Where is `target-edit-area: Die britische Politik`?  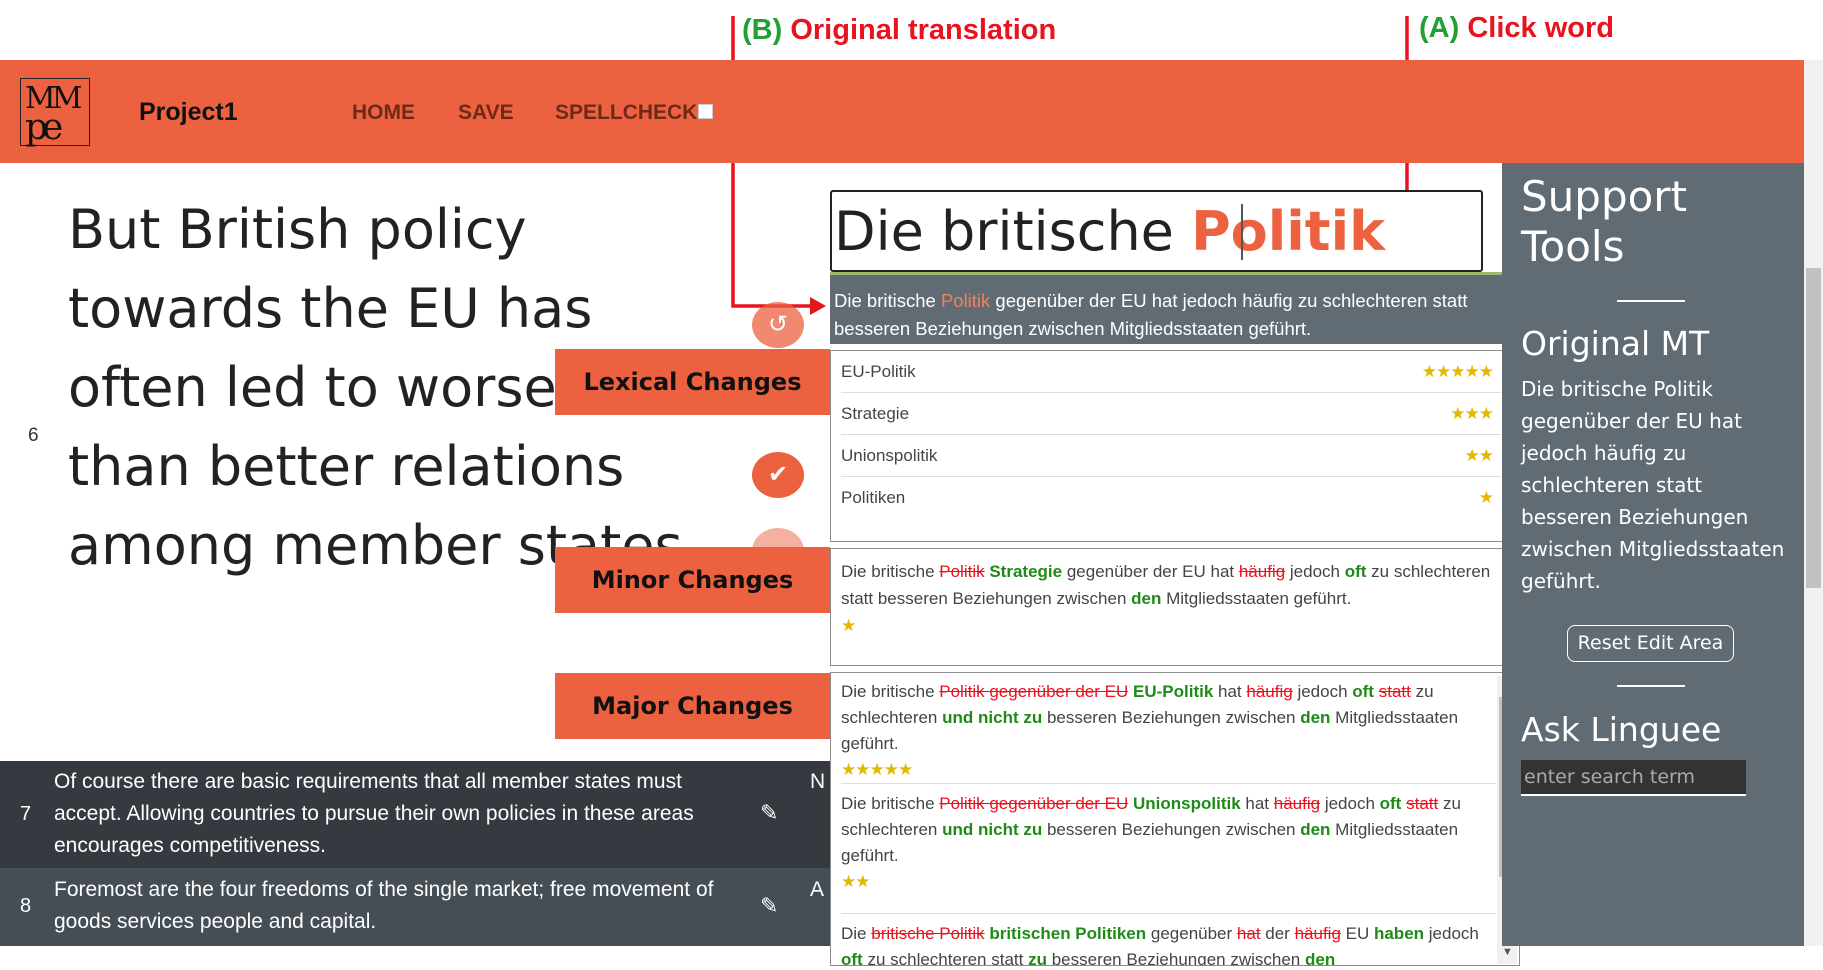 target-edit-area: Die britische Politik is located at coordinates (1156, 231).